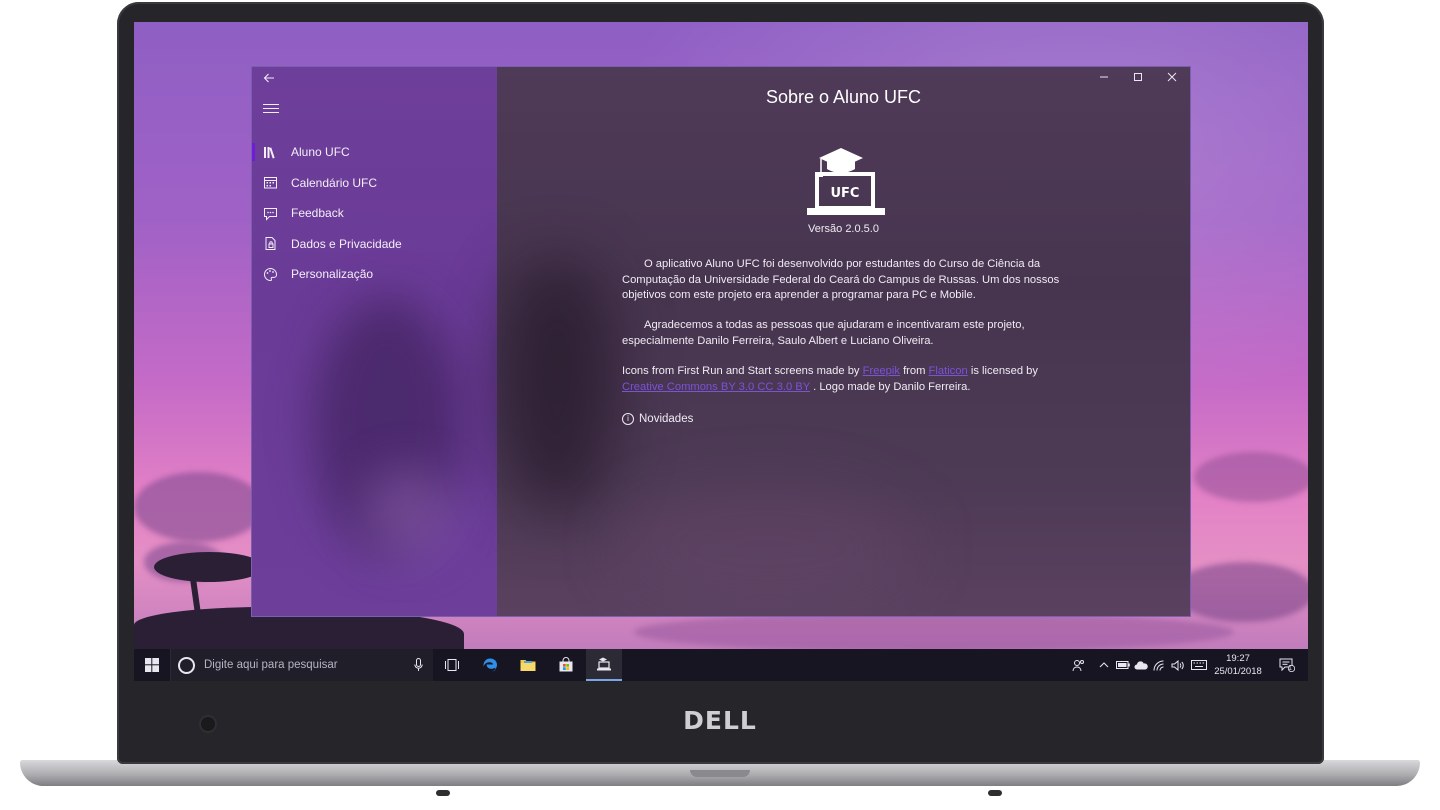 The width and height of the screenshot is (1440, 810). I want to click on task-view-icon, so click(452, 665).